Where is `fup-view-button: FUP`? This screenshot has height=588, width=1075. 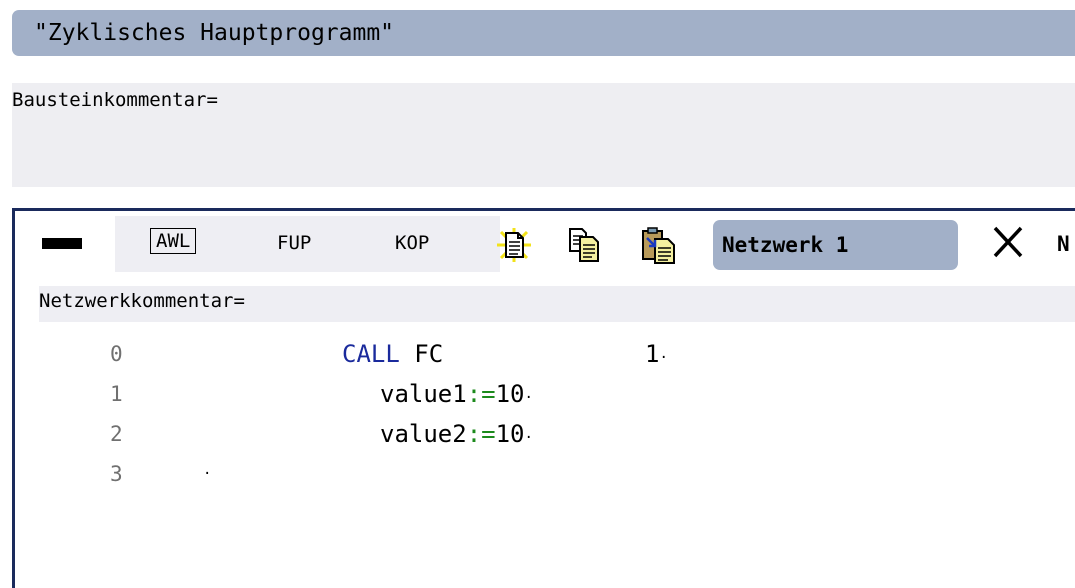 fup-view-button: FUP is located at coordinates (294, 243).